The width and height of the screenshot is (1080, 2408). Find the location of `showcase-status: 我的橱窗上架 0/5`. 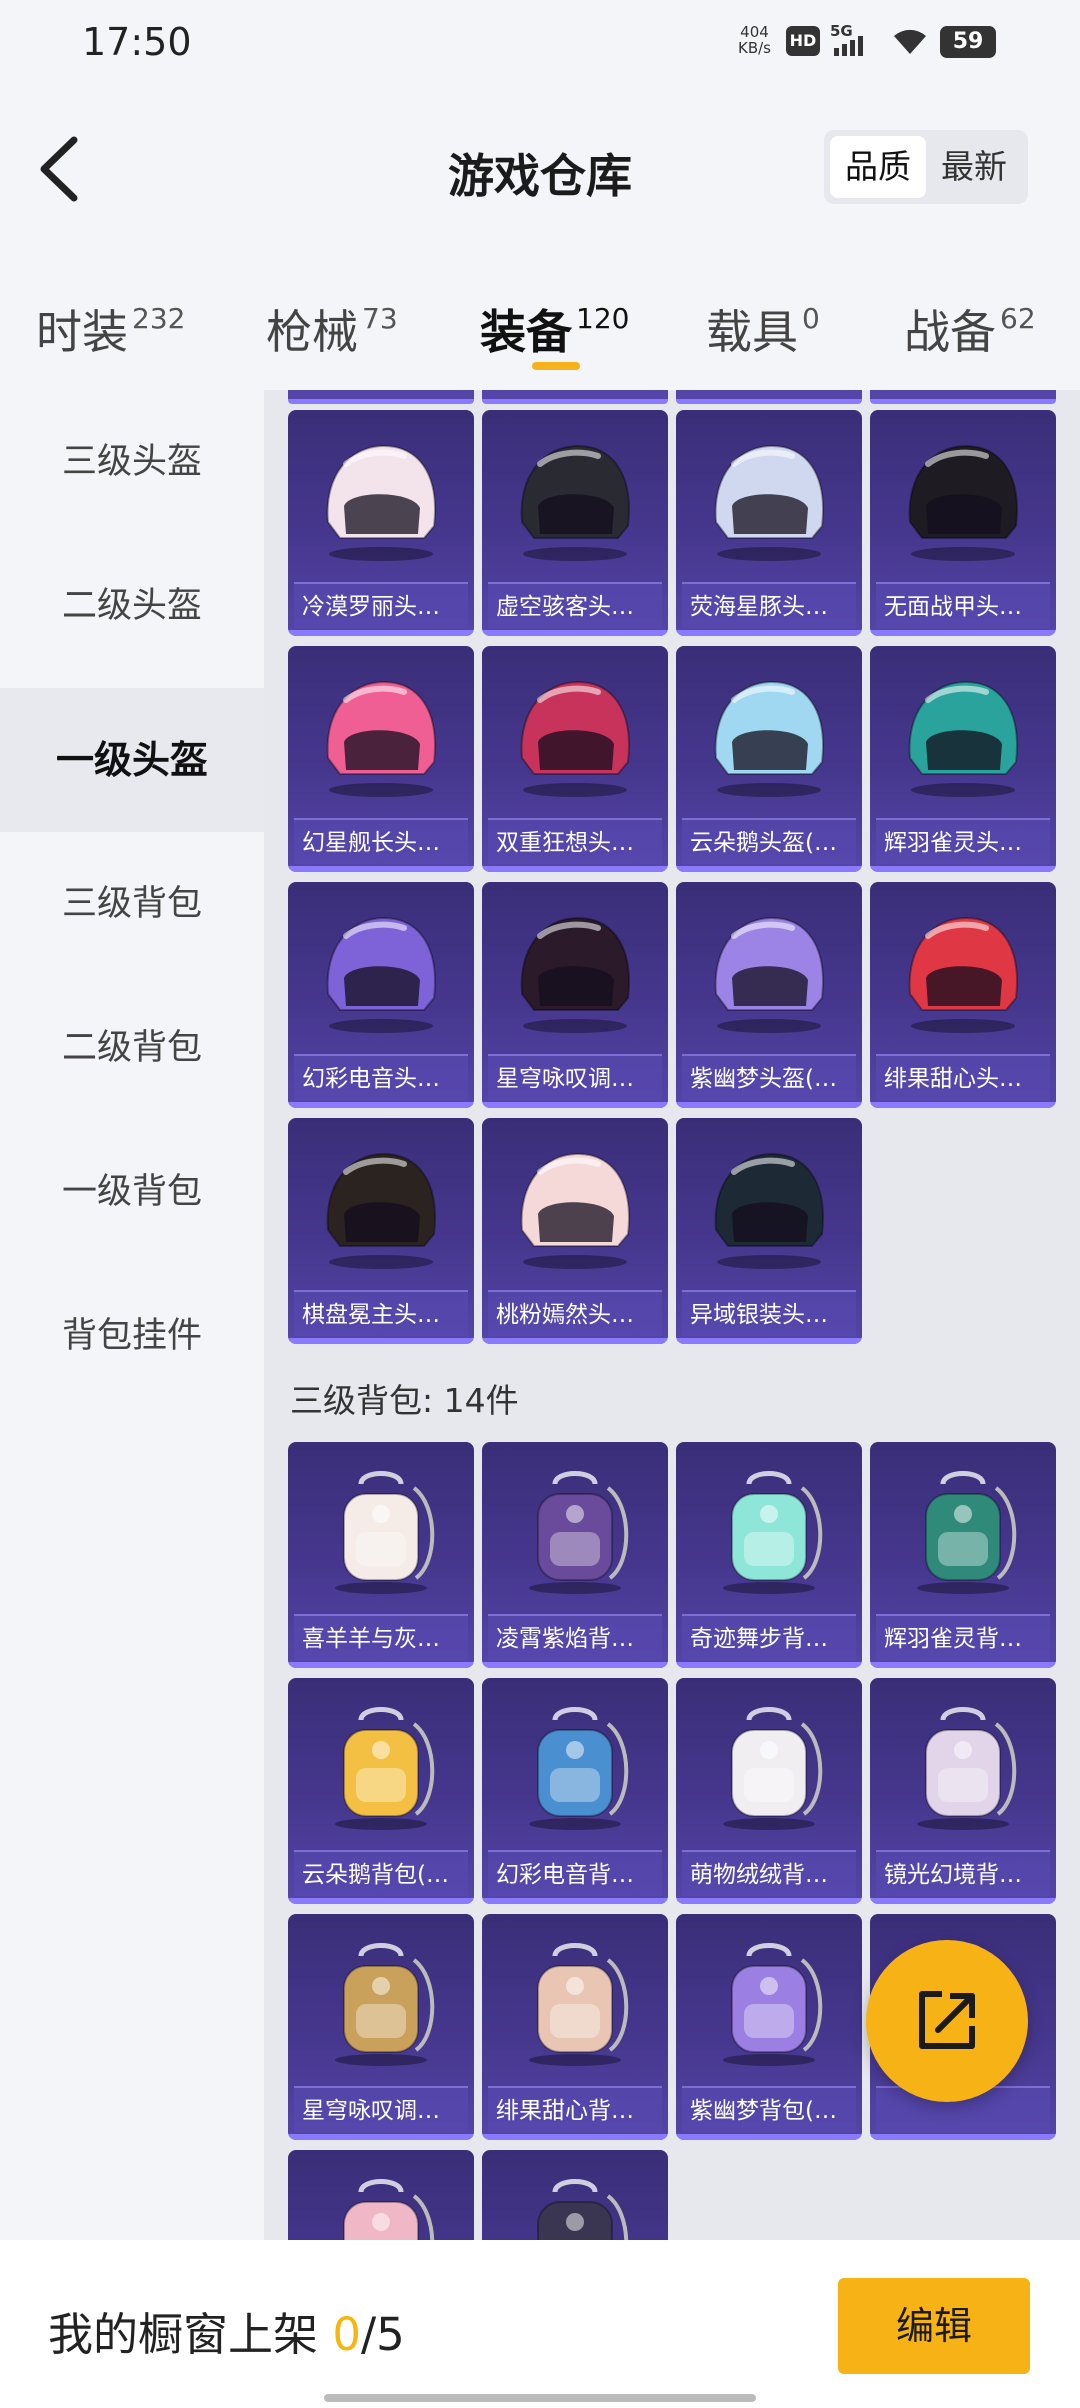

showcase-status: 我的橱窗上架 0/5 is located at coordinates (226, 2334).